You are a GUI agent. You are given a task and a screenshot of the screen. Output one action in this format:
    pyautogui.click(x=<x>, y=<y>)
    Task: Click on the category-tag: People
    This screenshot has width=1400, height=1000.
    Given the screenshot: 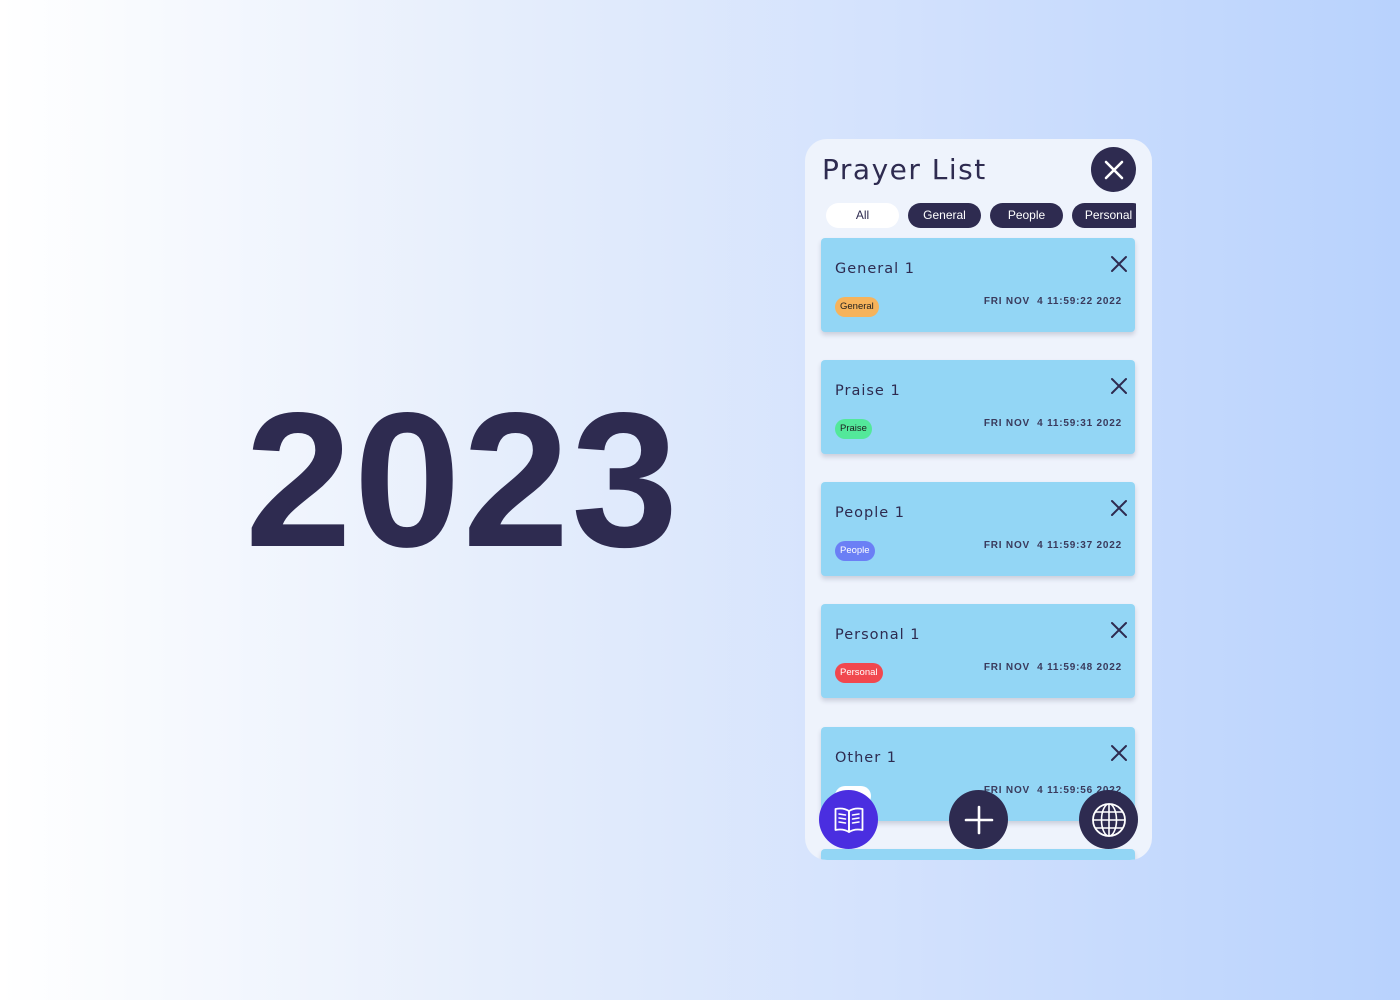 What is the action you would take?
    pyautogui.click(x=855, y=551)
    